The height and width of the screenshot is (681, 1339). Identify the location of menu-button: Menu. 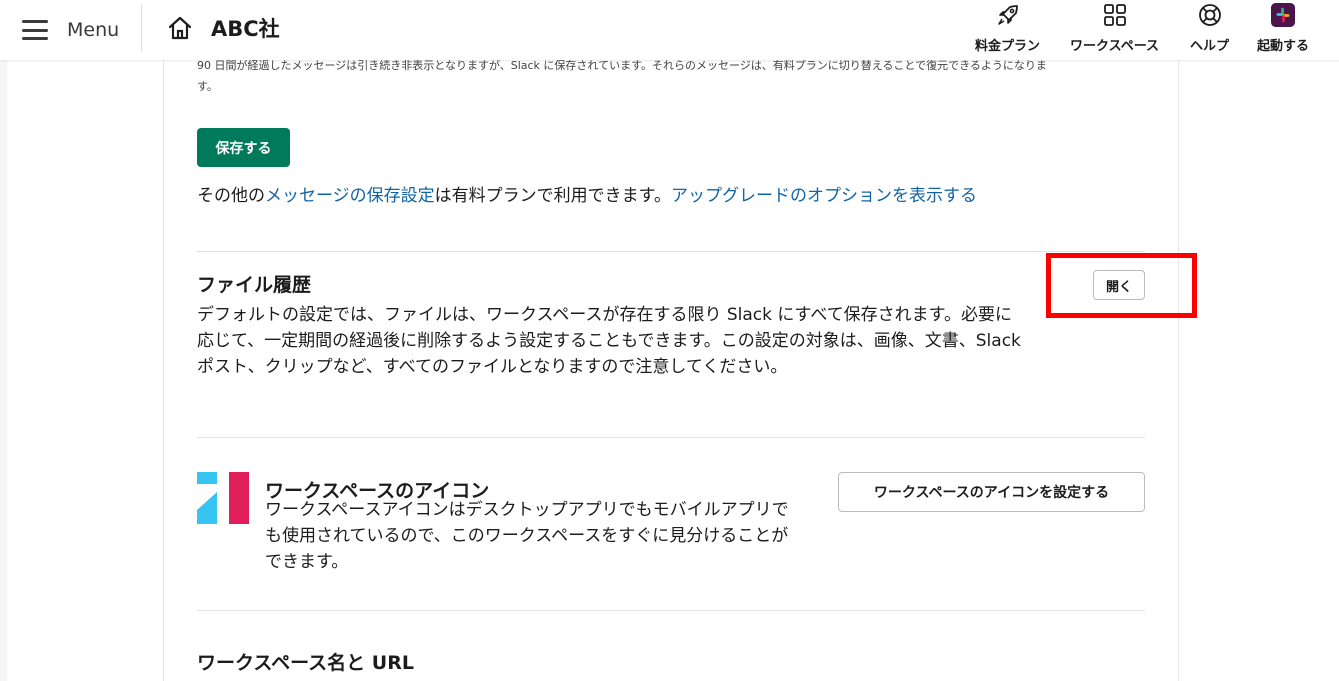
(70, 30).